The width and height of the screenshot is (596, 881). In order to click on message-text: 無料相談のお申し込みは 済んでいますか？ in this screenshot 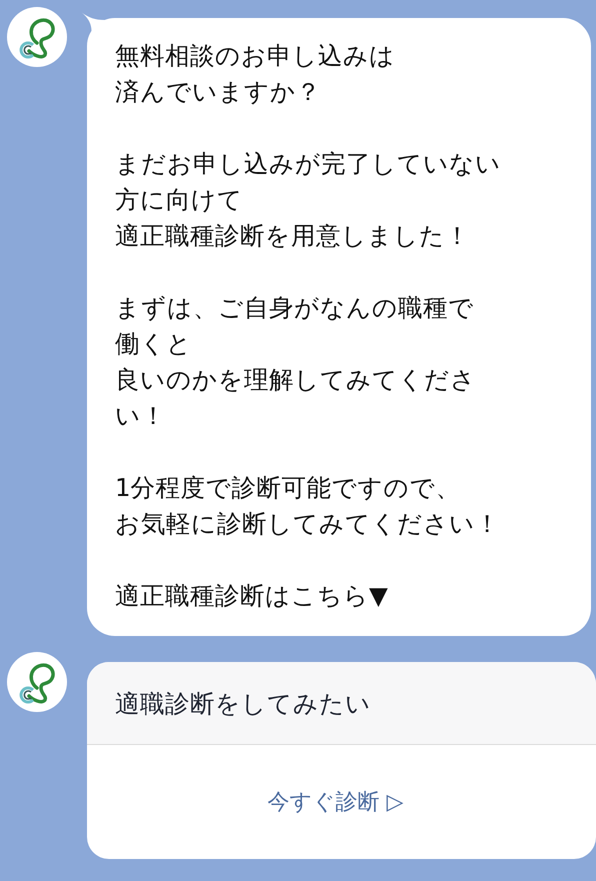, I will do `click(255, 74)`.